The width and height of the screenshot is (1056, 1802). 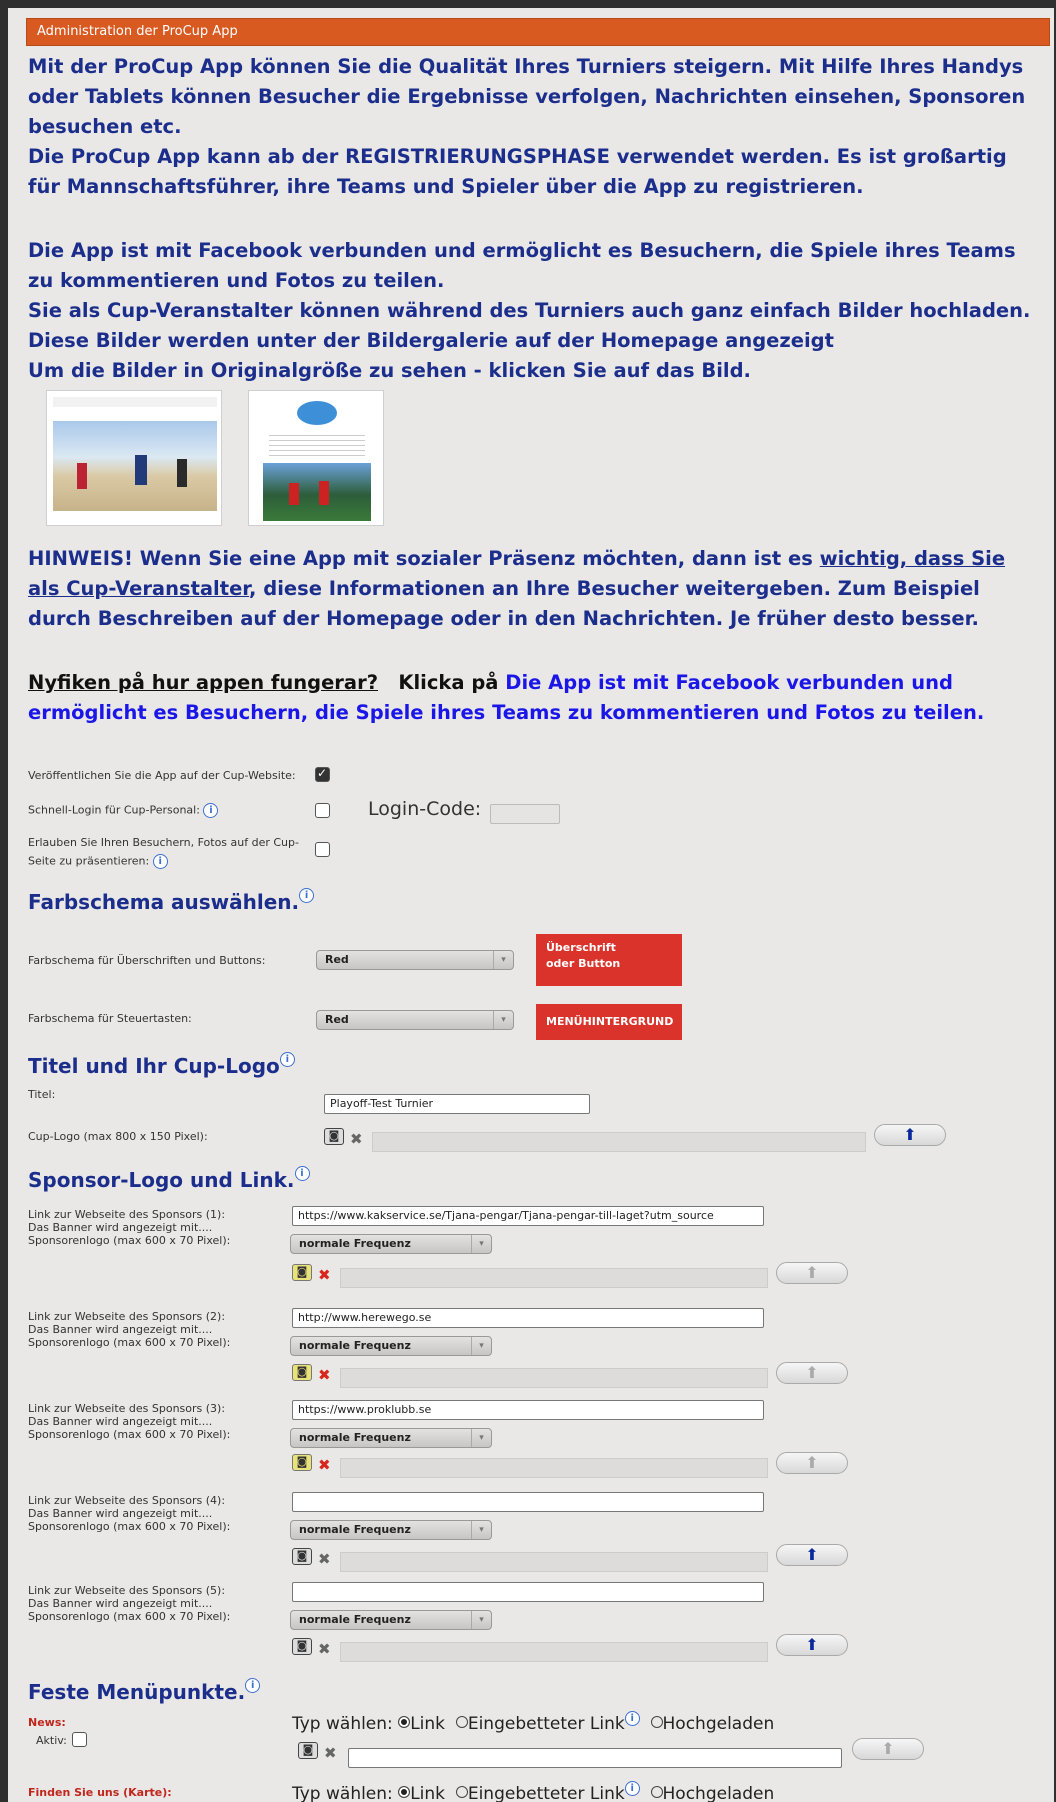 What do you see at coordinates (525, 814) in the screenshot?
I see `login-code-input` at bounding box center [525, 814].